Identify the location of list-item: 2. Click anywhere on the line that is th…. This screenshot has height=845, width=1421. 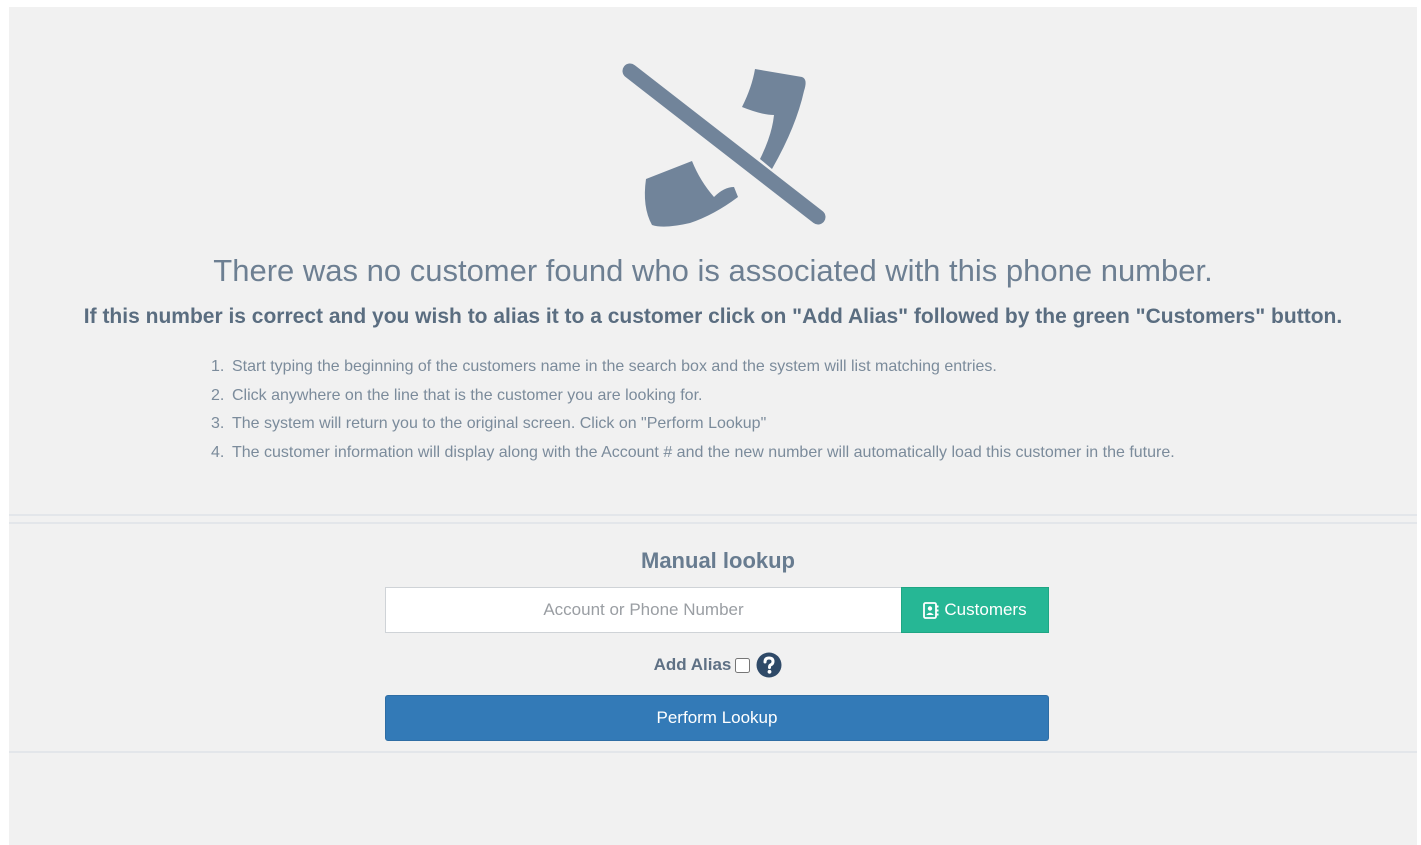
(741, 396).